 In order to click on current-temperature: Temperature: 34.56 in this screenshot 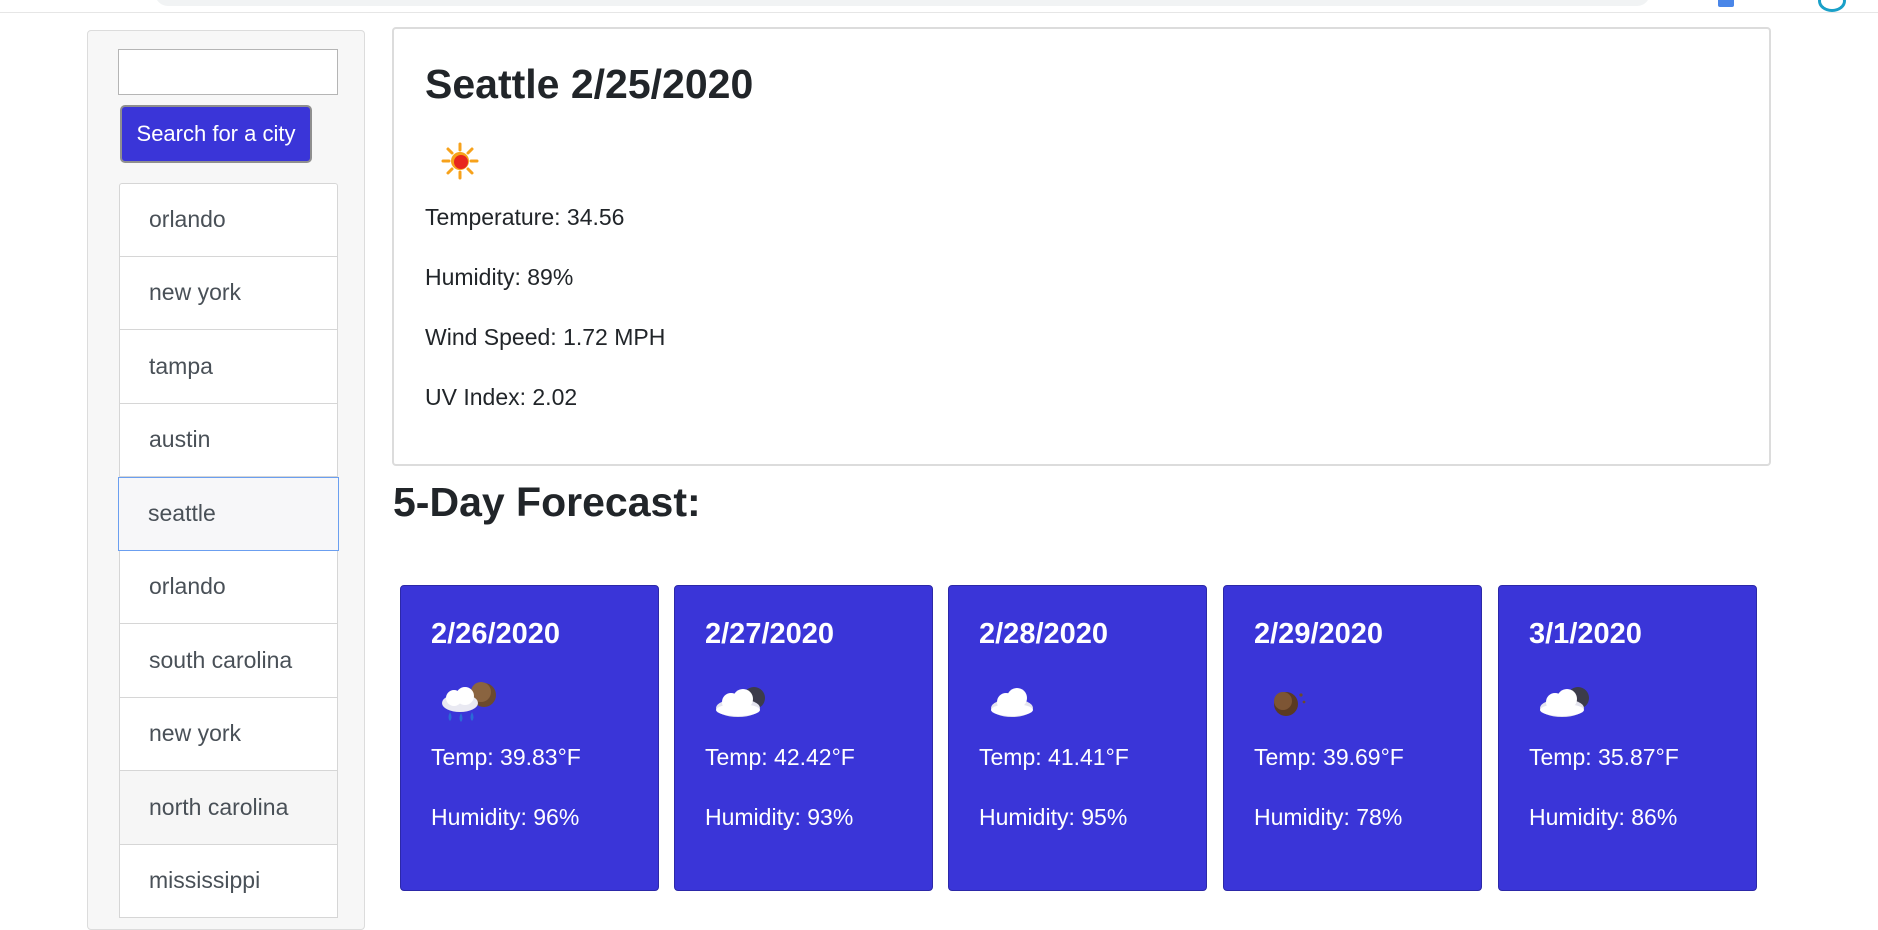, I will do `click(525, 217)`.